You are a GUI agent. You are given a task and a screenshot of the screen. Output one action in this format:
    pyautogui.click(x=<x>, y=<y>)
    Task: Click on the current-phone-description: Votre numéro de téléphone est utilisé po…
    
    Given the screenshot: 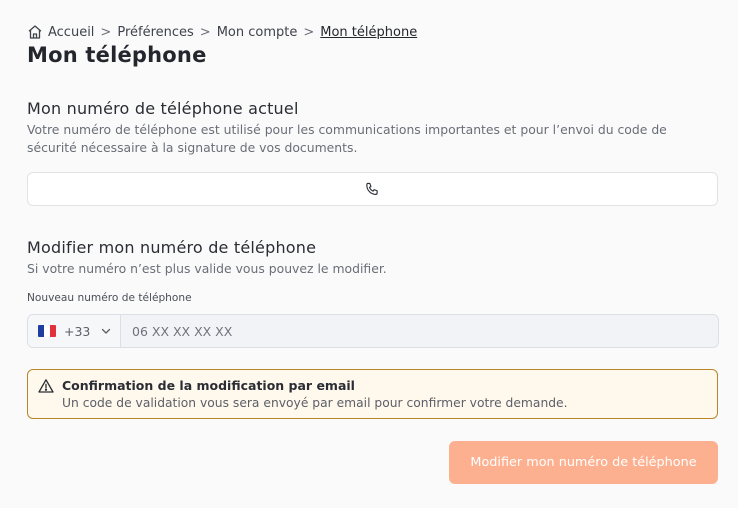 What is the action you would take?
    pyautogui.click(x=347, y=138)
    